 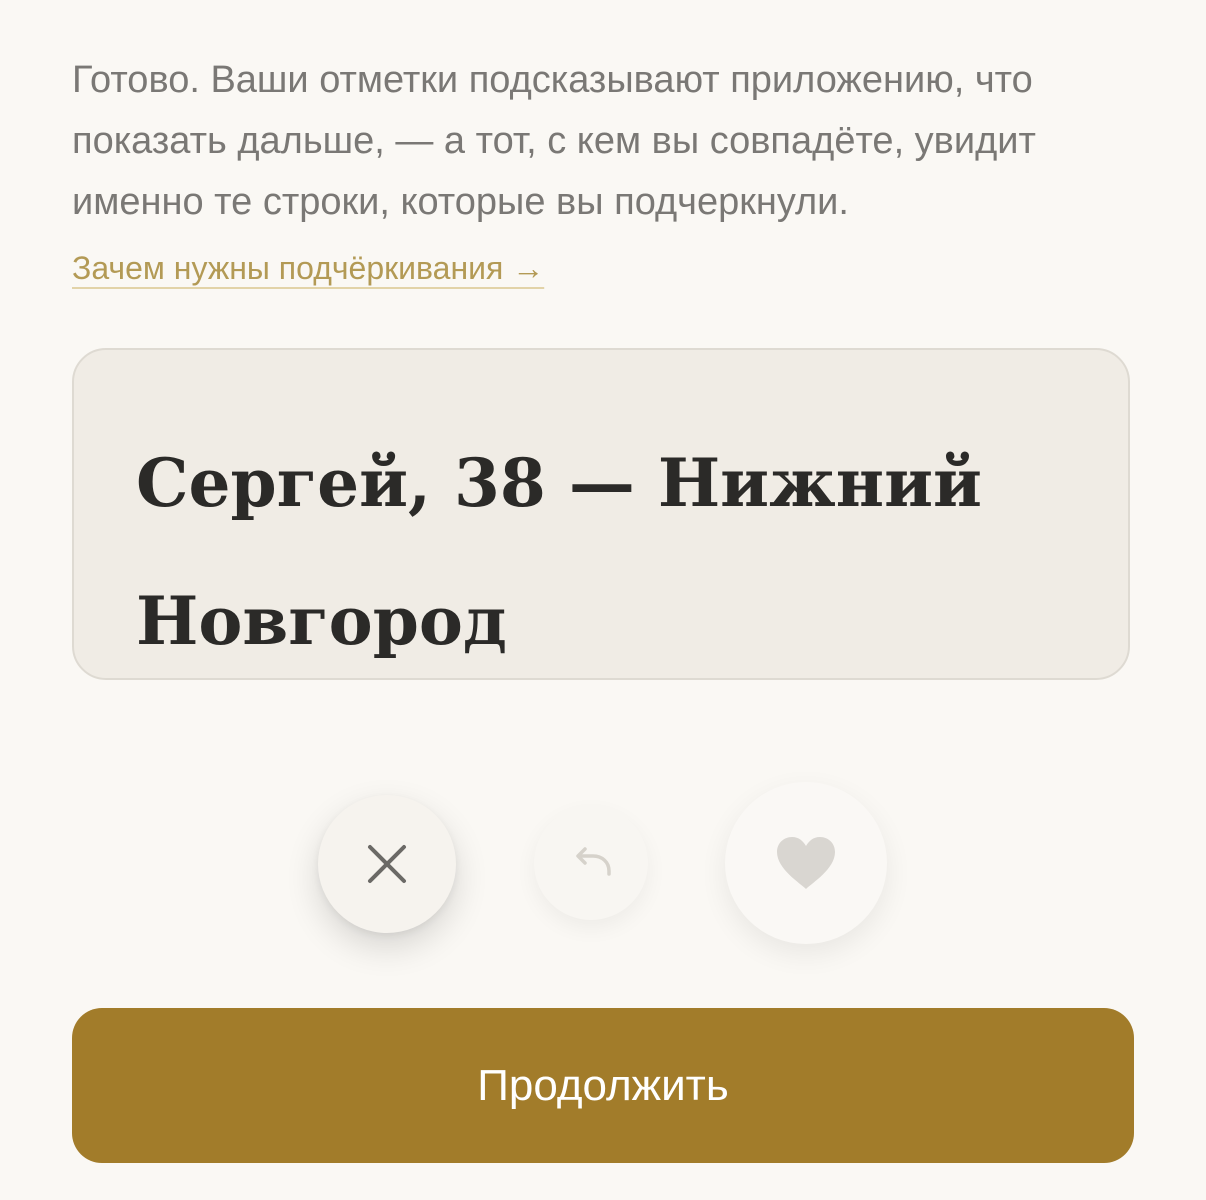 What do you see at coordinates (603, 1085) in the screenshot?
I see `continue-button: Продолжить` at bounding box center [603, 1085].